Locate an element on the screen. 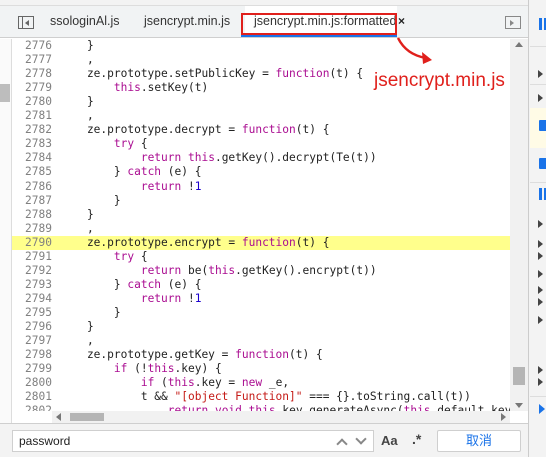 This screenshot has height=457, width=546. code-text: } catch (e) { is located at coordinates (131, 284).